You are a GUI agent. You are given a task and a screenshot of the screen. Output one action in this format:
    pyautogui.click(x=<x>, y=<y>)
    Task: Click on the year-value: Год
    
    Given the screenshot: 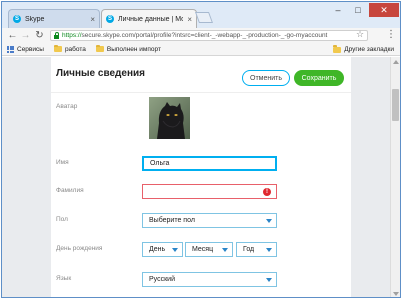 What is the action you would take?
    pyautogui.click(x=249, y=249)
    